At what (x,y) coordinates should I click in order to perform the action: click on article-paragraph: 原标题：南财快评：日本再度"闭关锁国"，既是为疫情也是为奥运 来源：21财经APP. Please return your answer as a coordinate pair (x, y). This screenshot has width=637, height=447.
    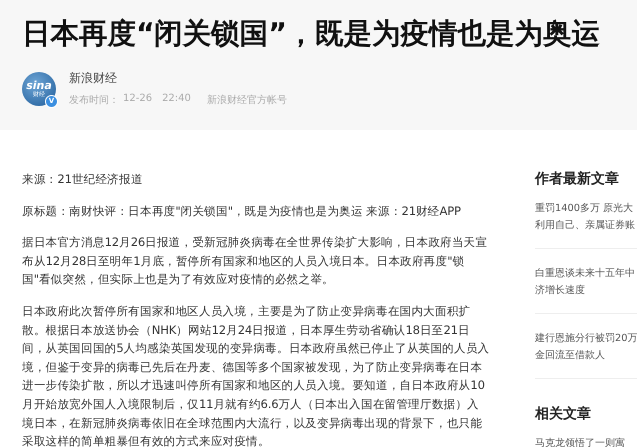
    Looking at the image, I should click on (242, 211).